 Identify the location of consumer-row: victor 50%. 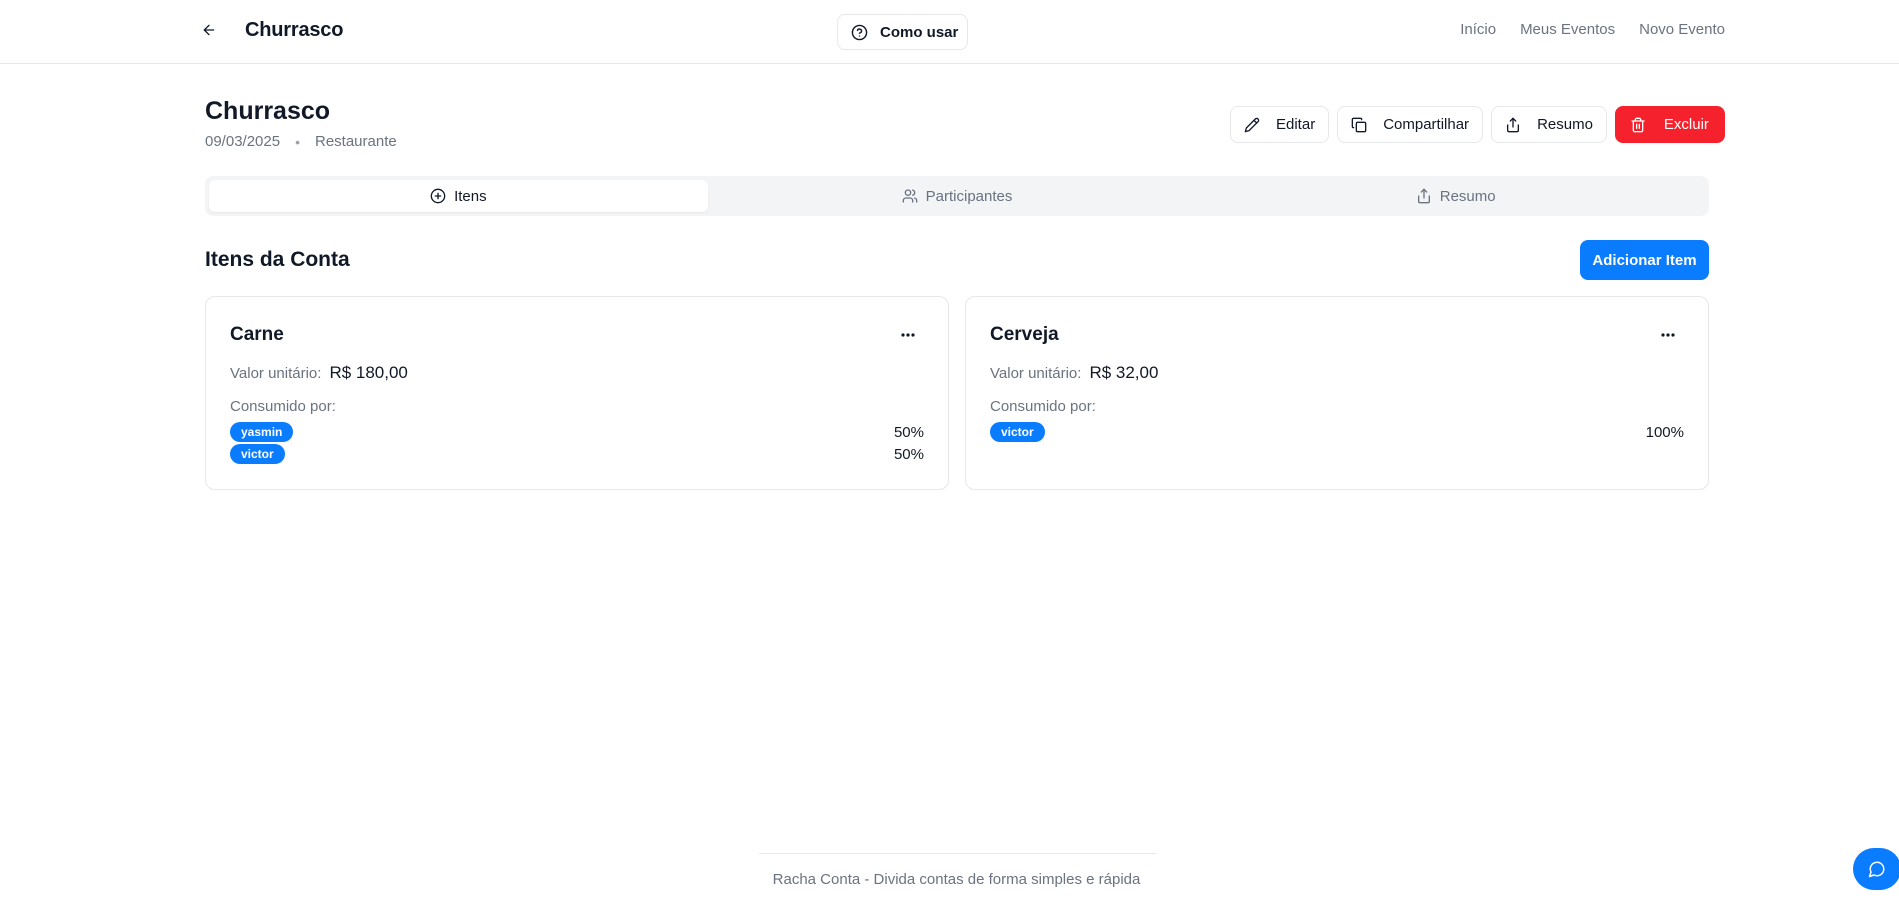
(577, 454).